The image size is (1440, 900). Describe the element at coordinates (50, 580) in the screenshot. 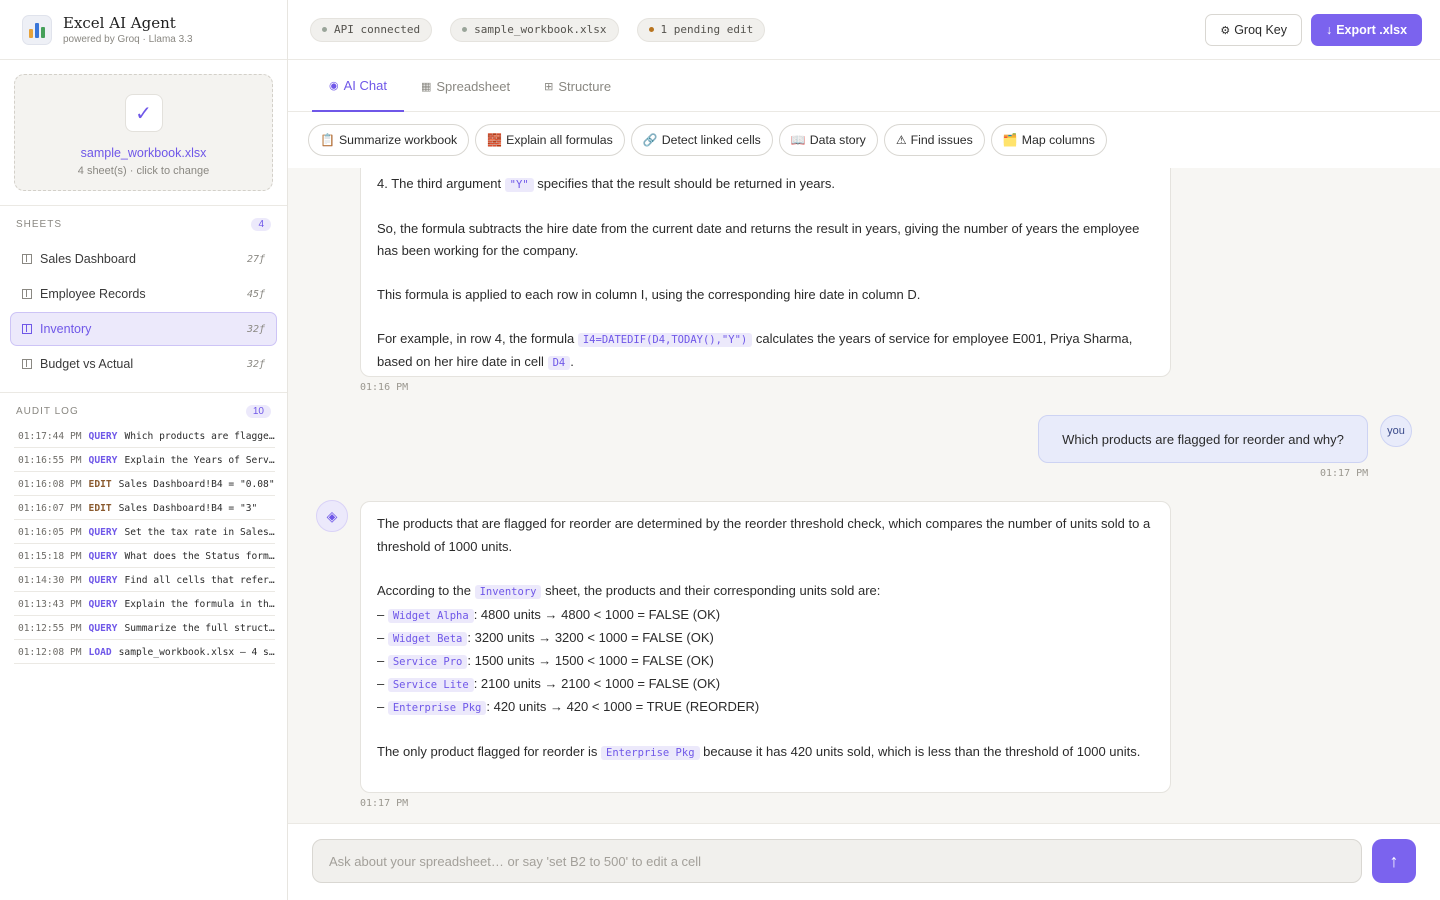

I see `audit-time: 01:14:30 PM` at that location.